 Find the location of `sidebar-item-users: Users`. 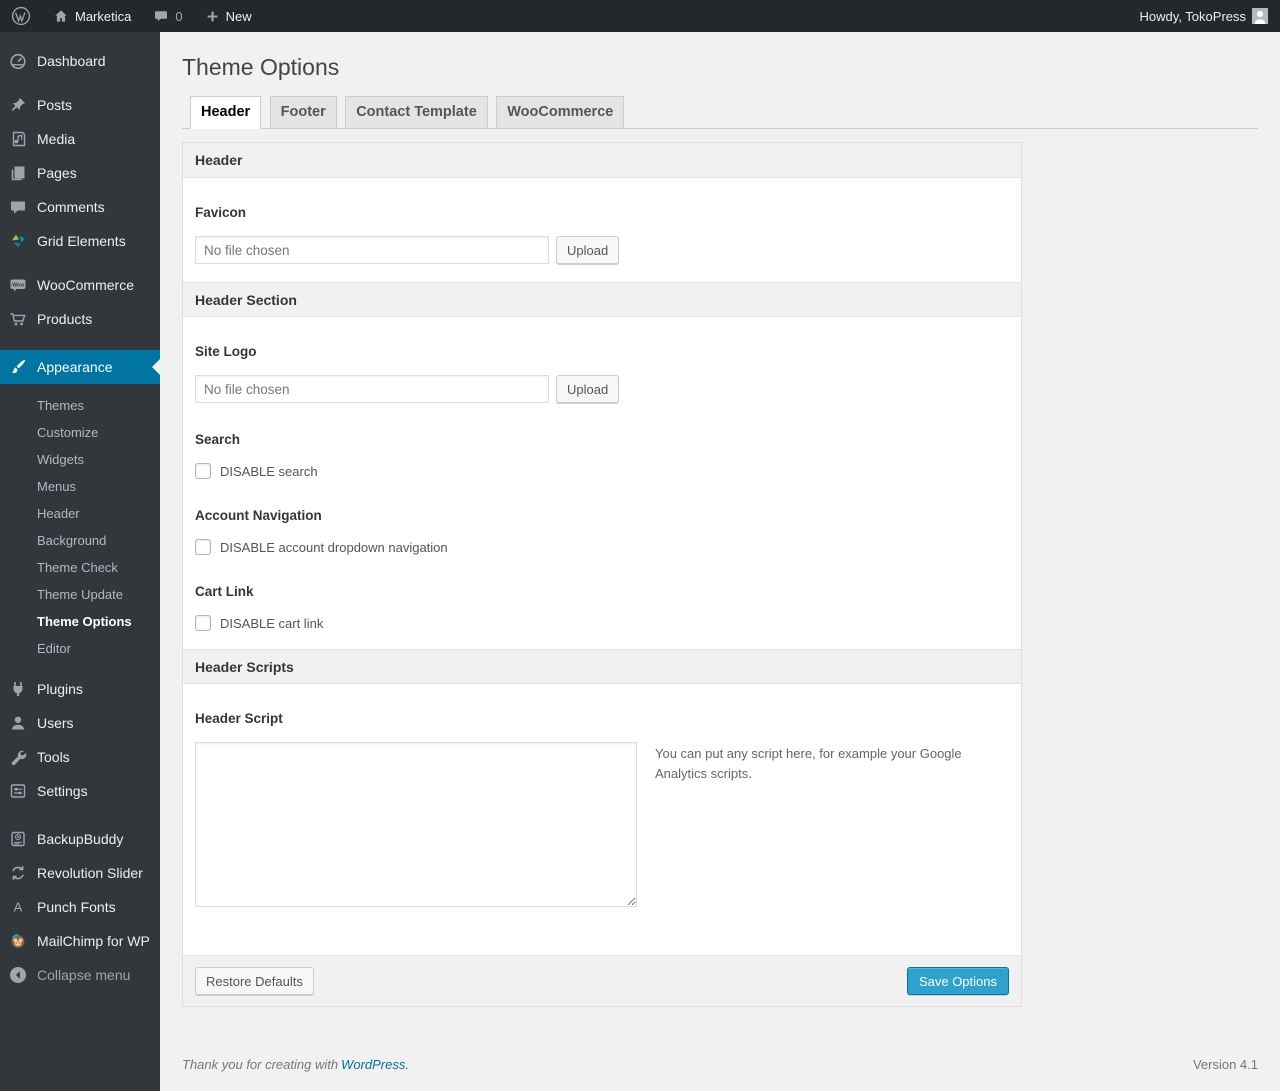

sidebar-item-users: Users is located at coordinates (80, 723).